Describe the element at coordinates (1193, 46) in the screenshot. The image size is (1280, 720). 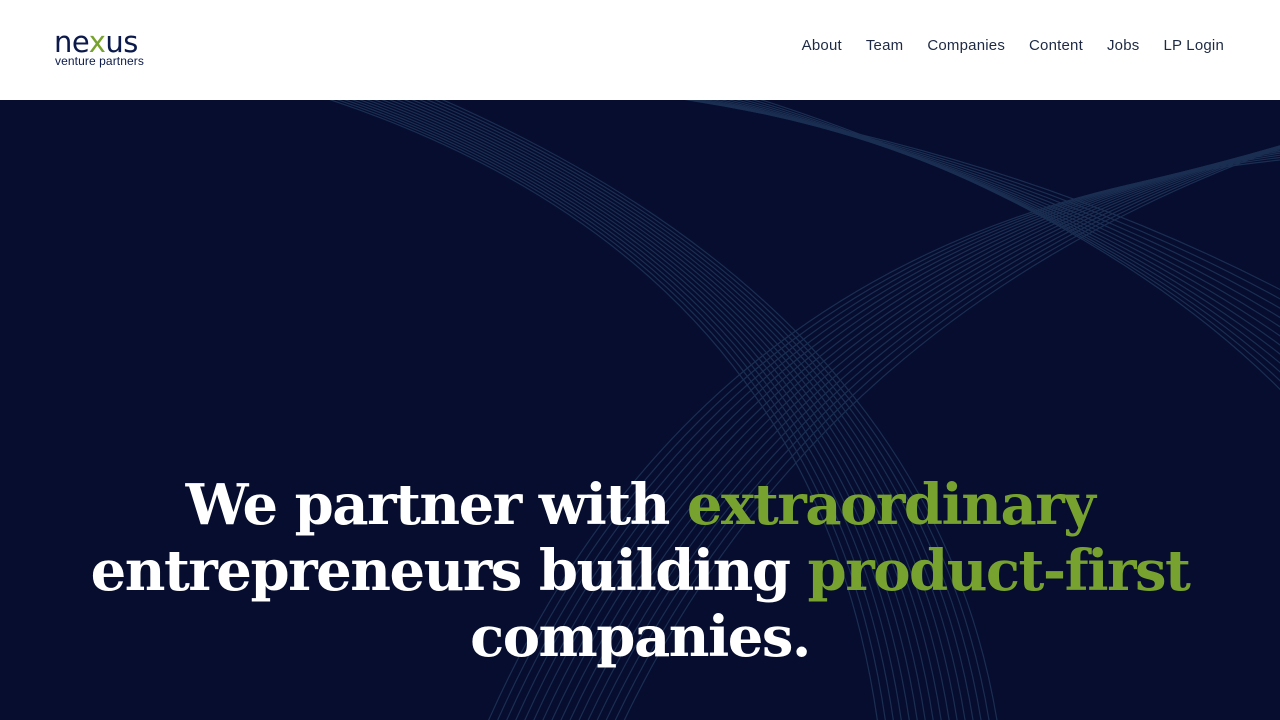
I see `nav-link-lp-login: LP Login` at that location.